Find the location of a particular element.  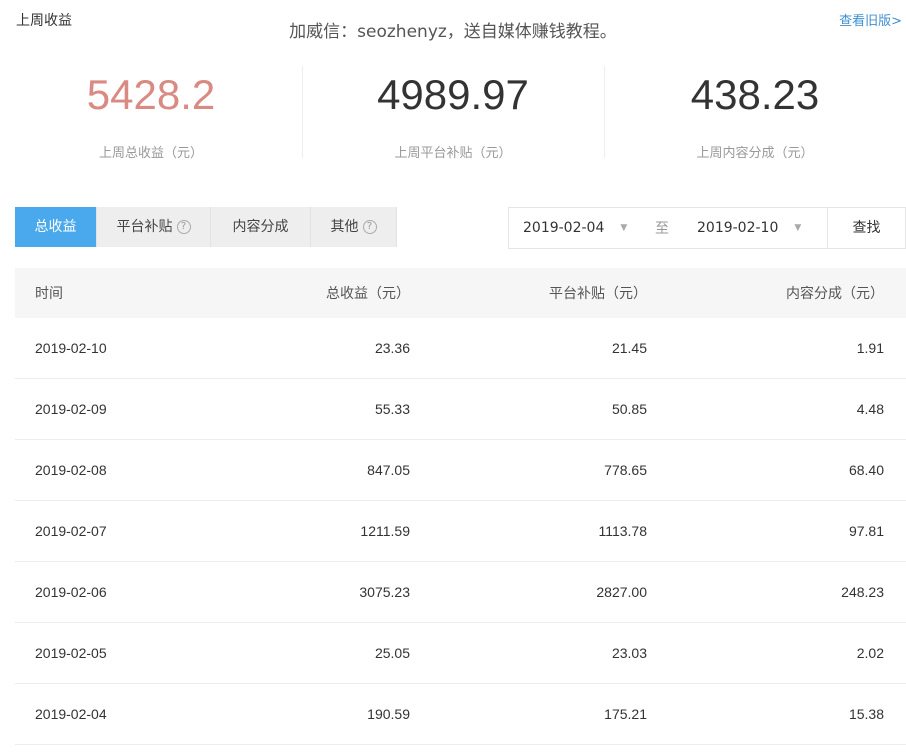

tab-total-income: 总收益 is located at coordinates (56, 227).